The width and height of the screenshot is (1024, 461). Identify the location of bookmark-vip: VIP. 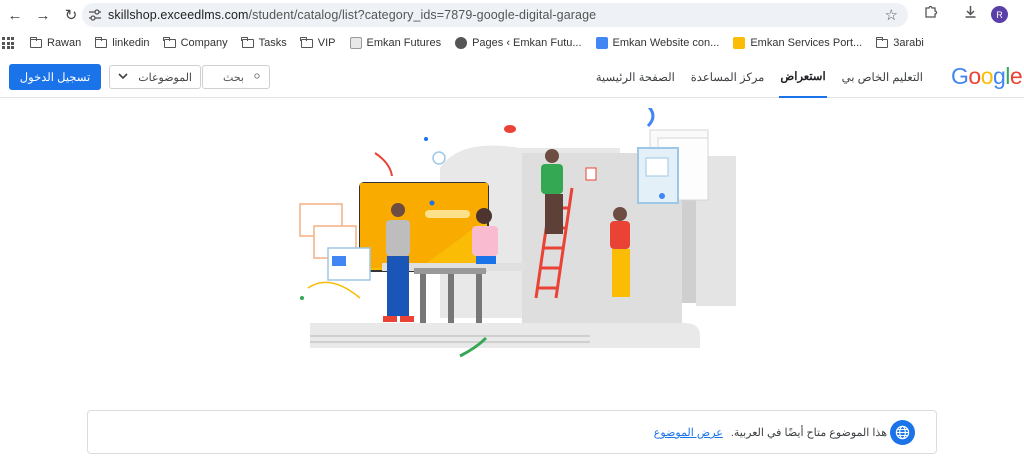
(318, 42).